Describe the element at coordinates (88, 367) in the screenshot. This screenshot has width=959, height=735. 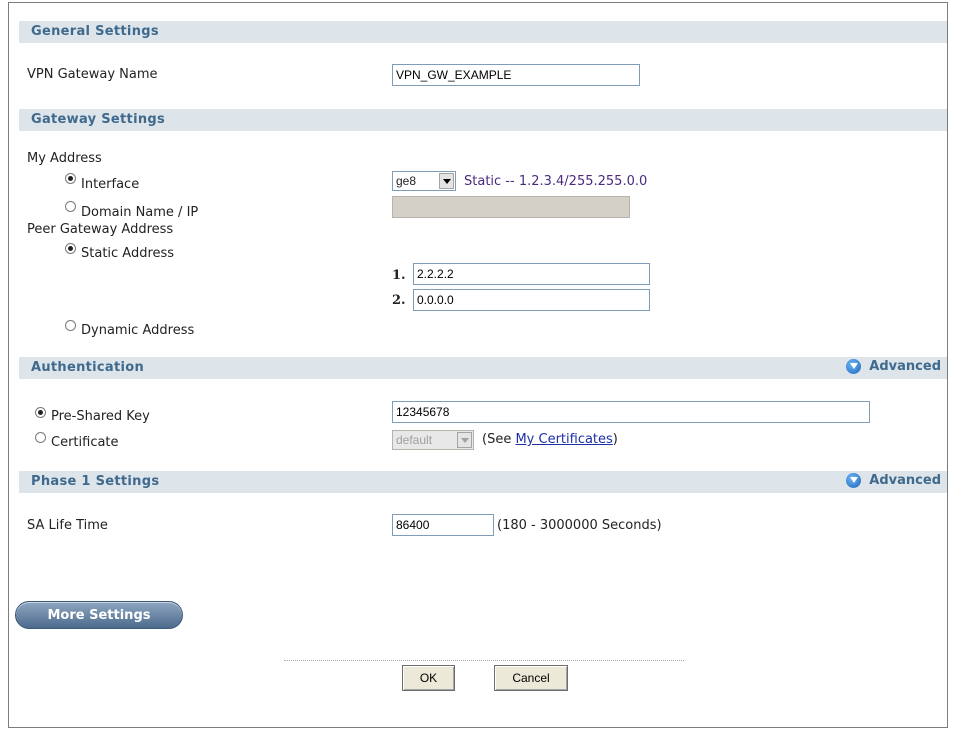
I see `section-title: Authentication` at that location.